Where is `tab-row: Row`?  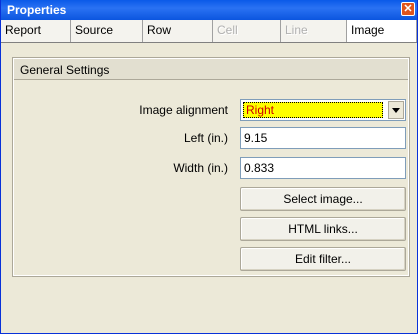
tab-row: Row is located at coordinates (178, 31).